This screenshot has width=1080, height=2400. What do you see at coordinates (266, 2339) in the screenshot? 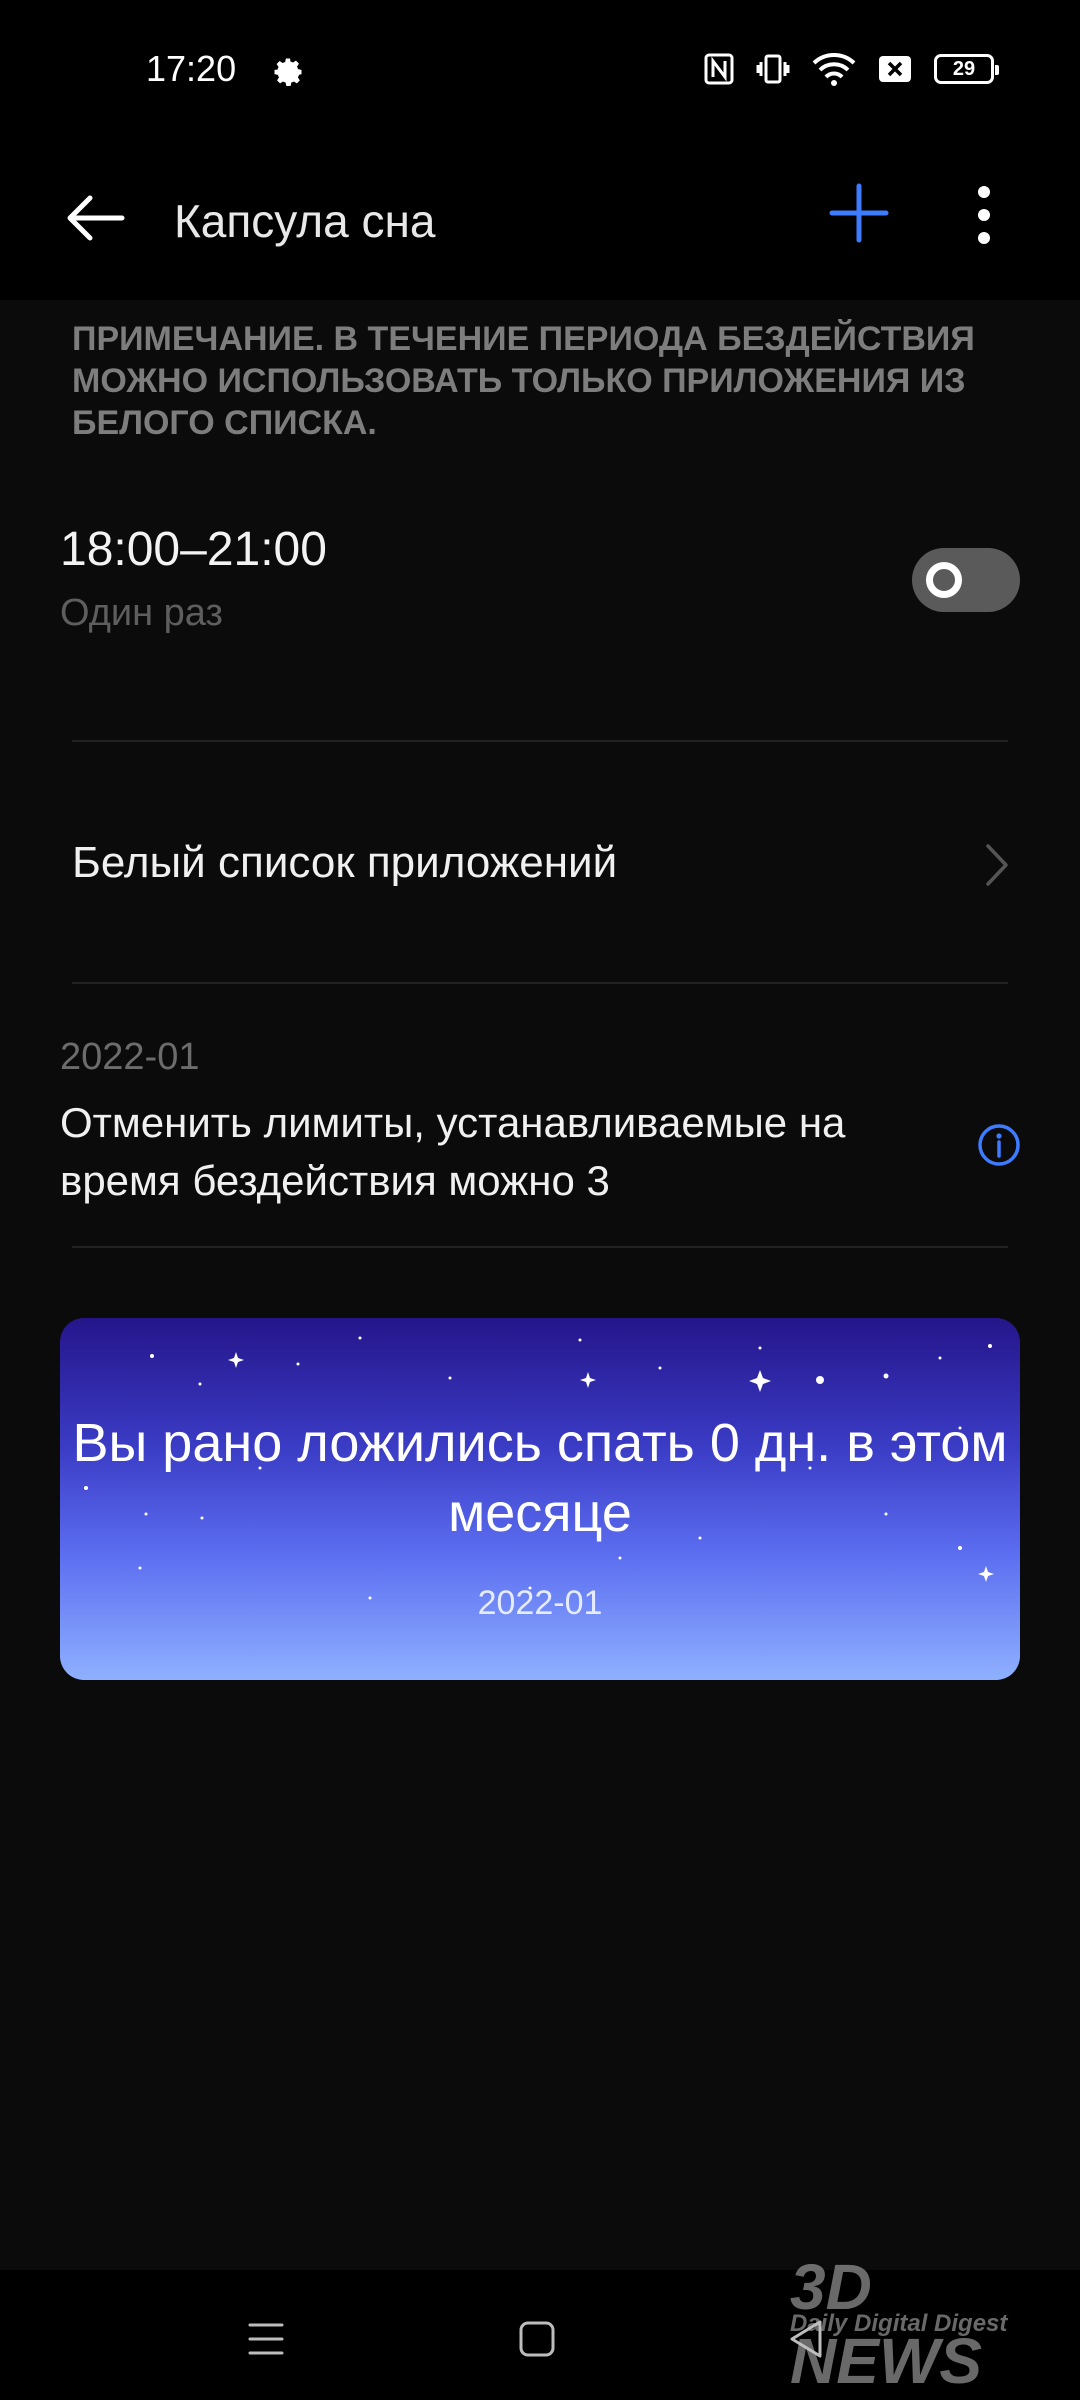
I see `menu-icon` at bounding box center [266, 2339].